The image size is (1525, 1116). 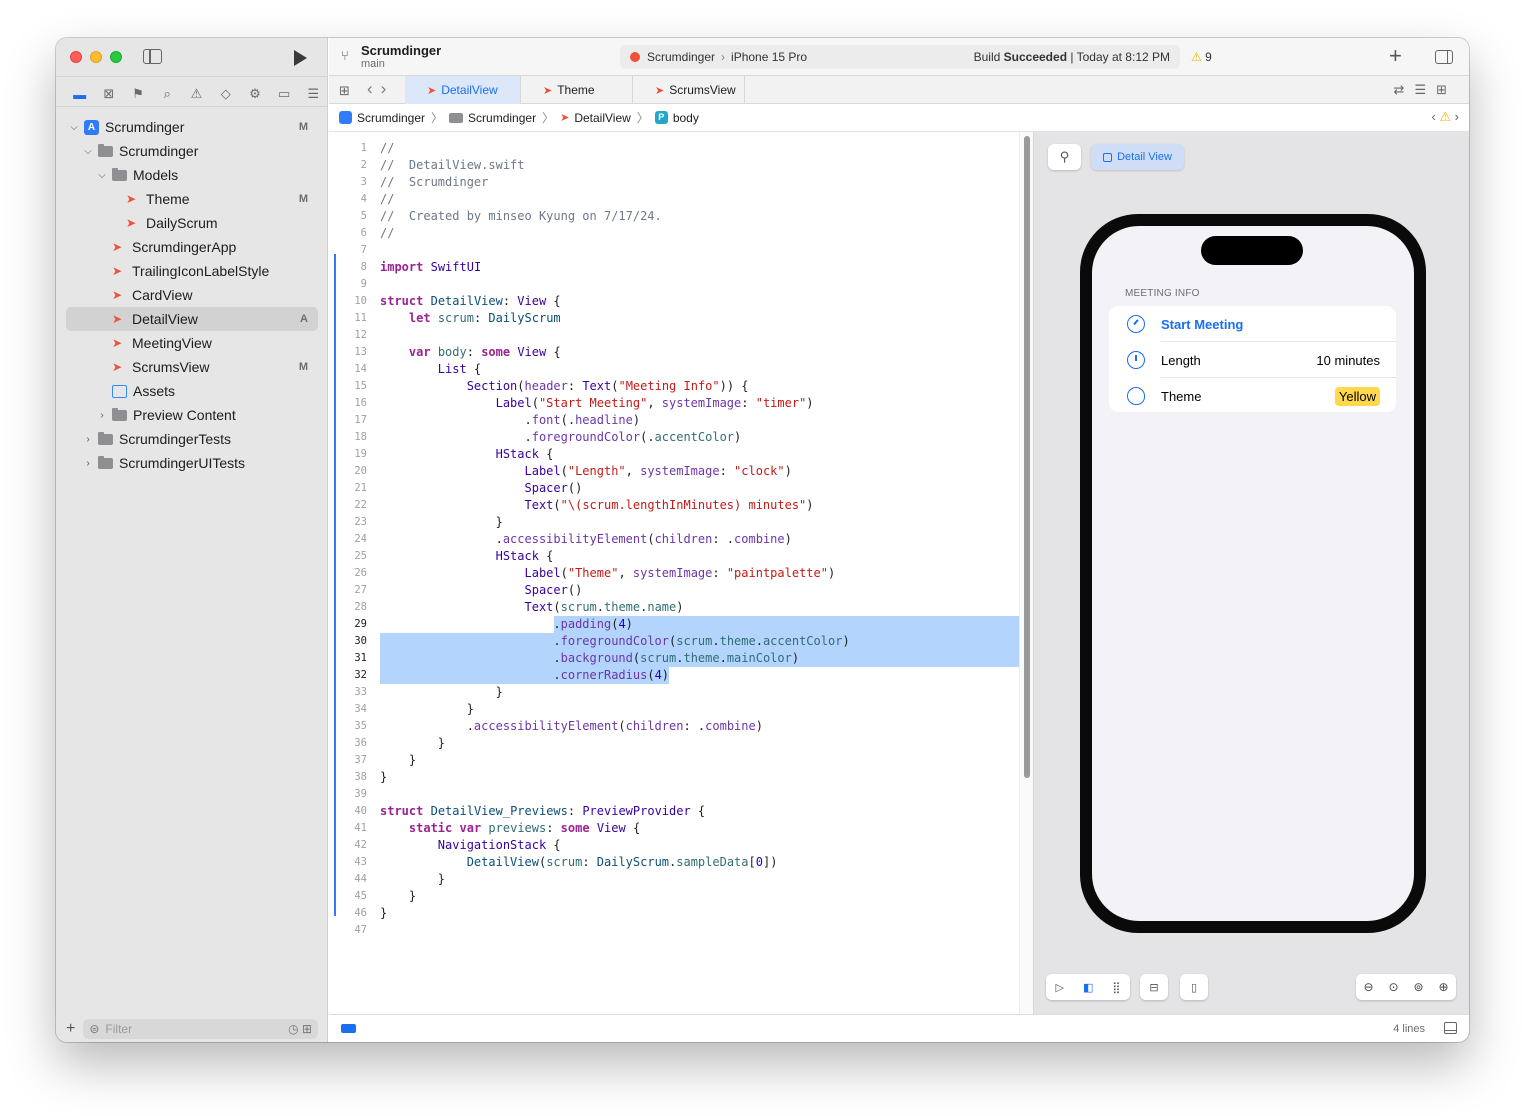 I want to click on zoom-actual-icon: ⊙, so click(x=1393, y=987).